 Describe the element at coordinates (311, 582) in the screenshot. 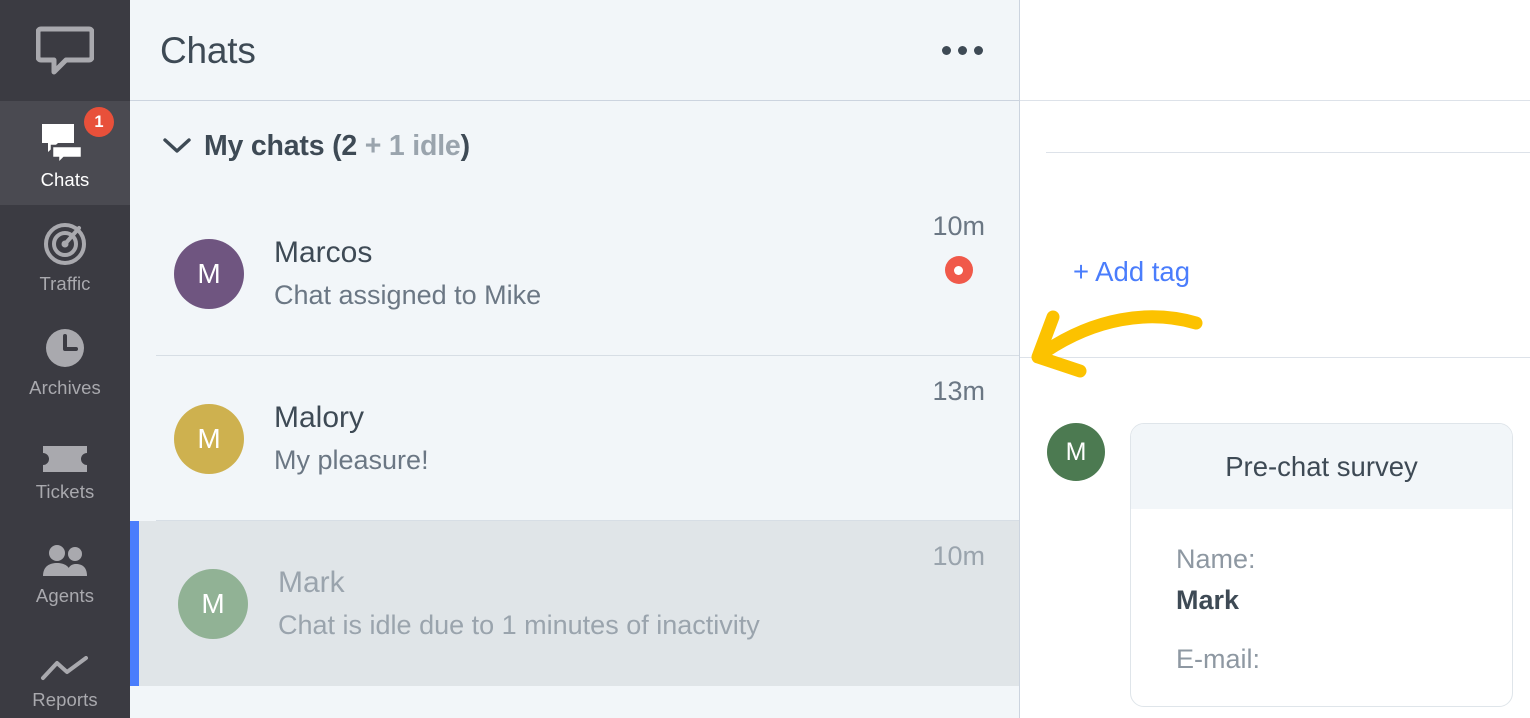

I see `chat-visitor-name: Mark` at that location.